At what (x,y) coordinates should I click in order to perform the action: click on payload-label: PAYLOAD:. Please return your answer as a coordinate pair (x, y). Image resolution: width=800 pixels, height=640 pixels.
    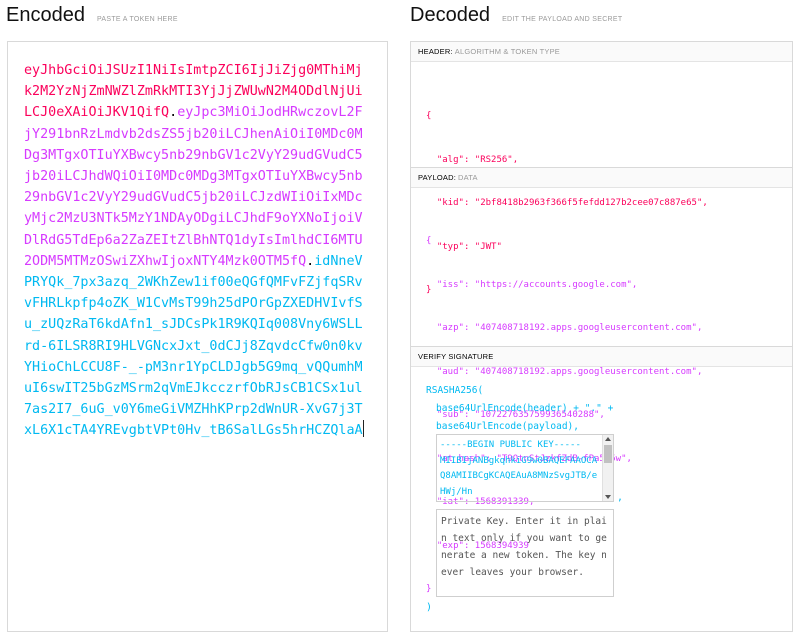
    Looking at the image, I should click on (437, 177).